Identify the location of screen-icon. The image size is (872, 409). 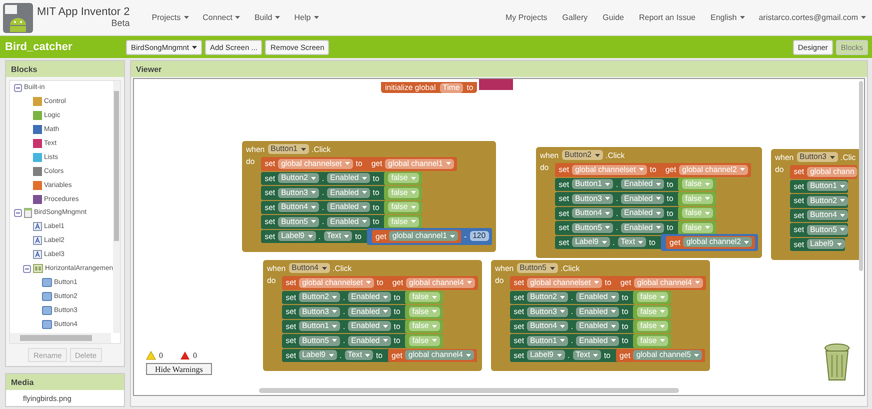
(28, 213).